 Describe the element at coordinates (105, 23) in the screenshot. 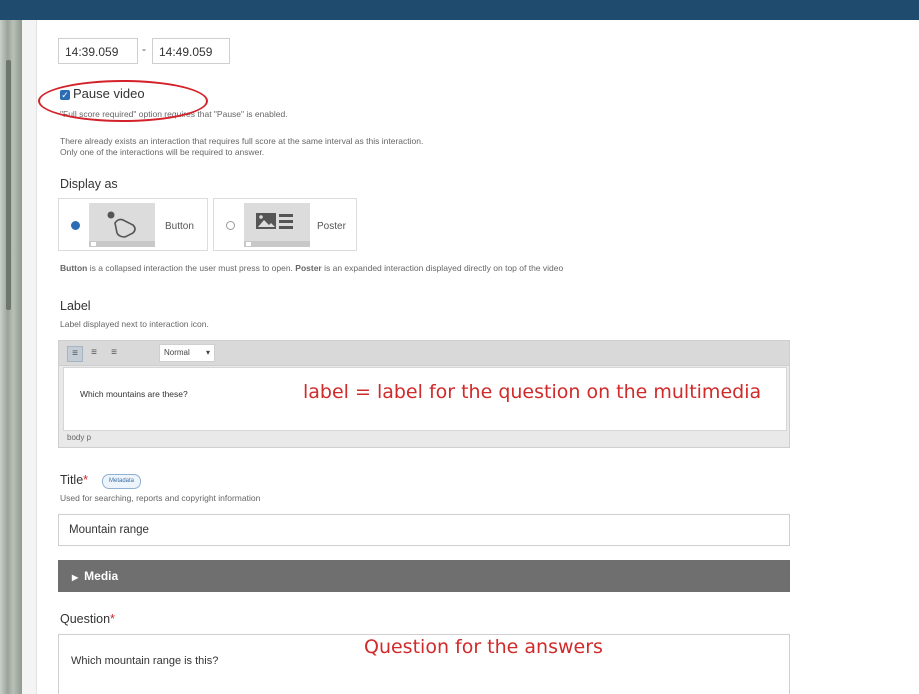

I see `display-time-heading-partial` at that location.